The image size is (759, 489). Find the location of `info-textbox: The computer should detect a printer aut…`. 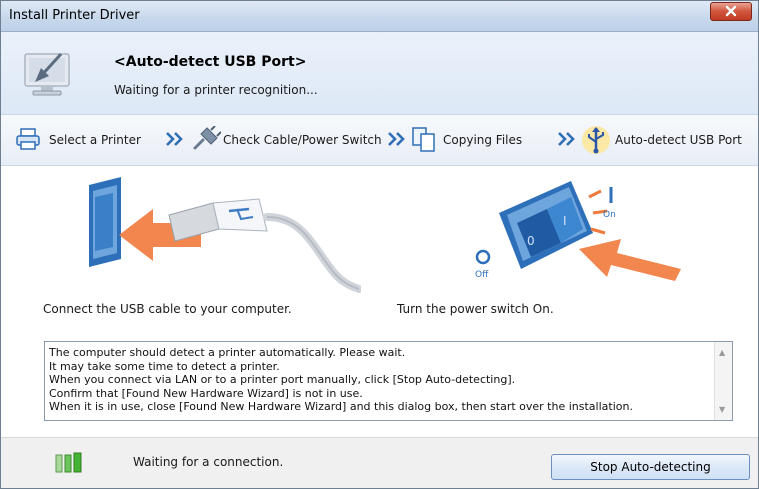

info-textbox: The computer should detect a printer aut… is located at coordinates (388, 381).